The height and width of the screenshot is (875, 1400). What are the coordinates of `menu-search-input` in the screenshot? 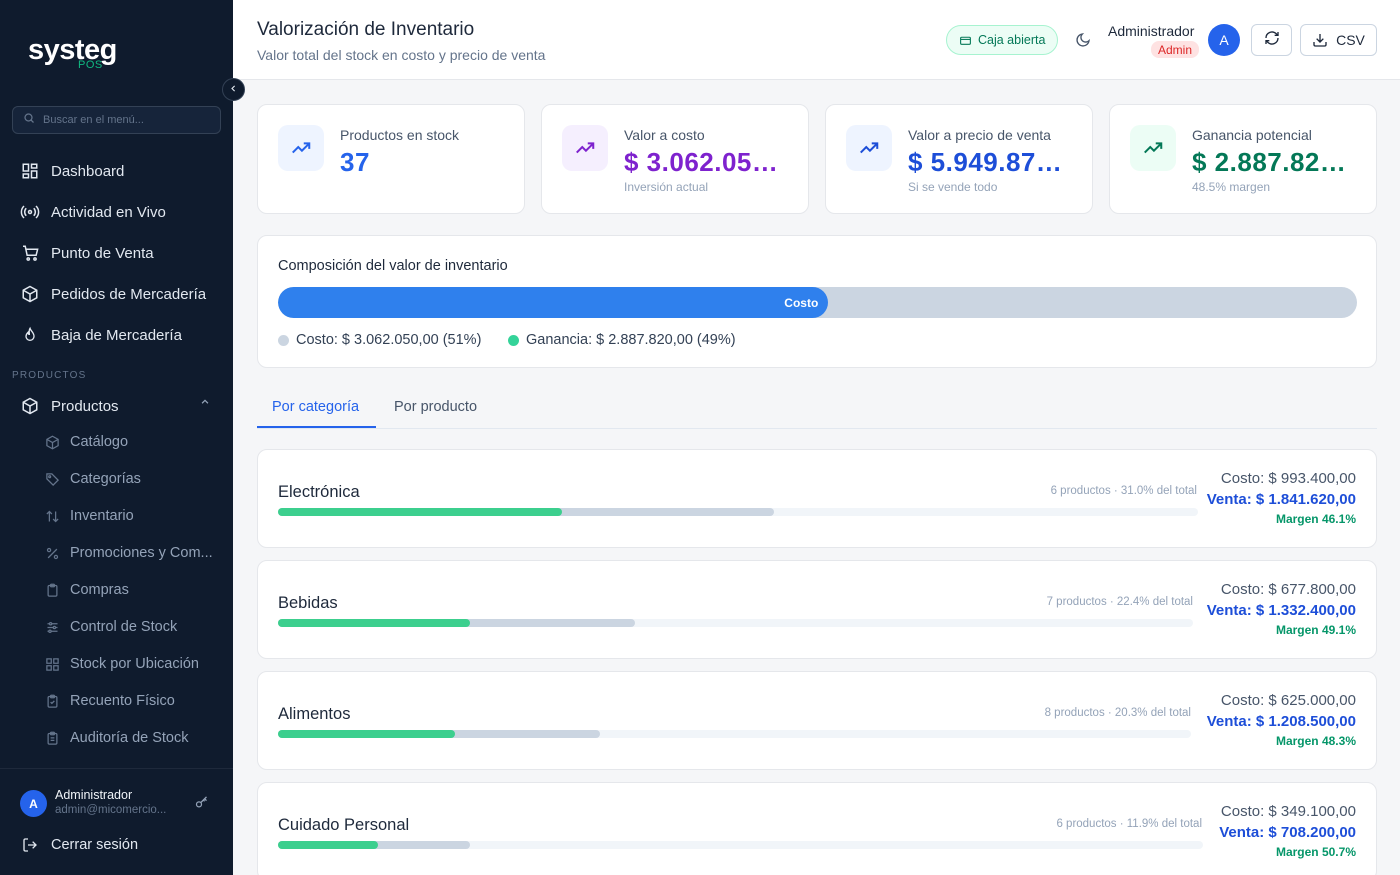 It's located at (123, 120).